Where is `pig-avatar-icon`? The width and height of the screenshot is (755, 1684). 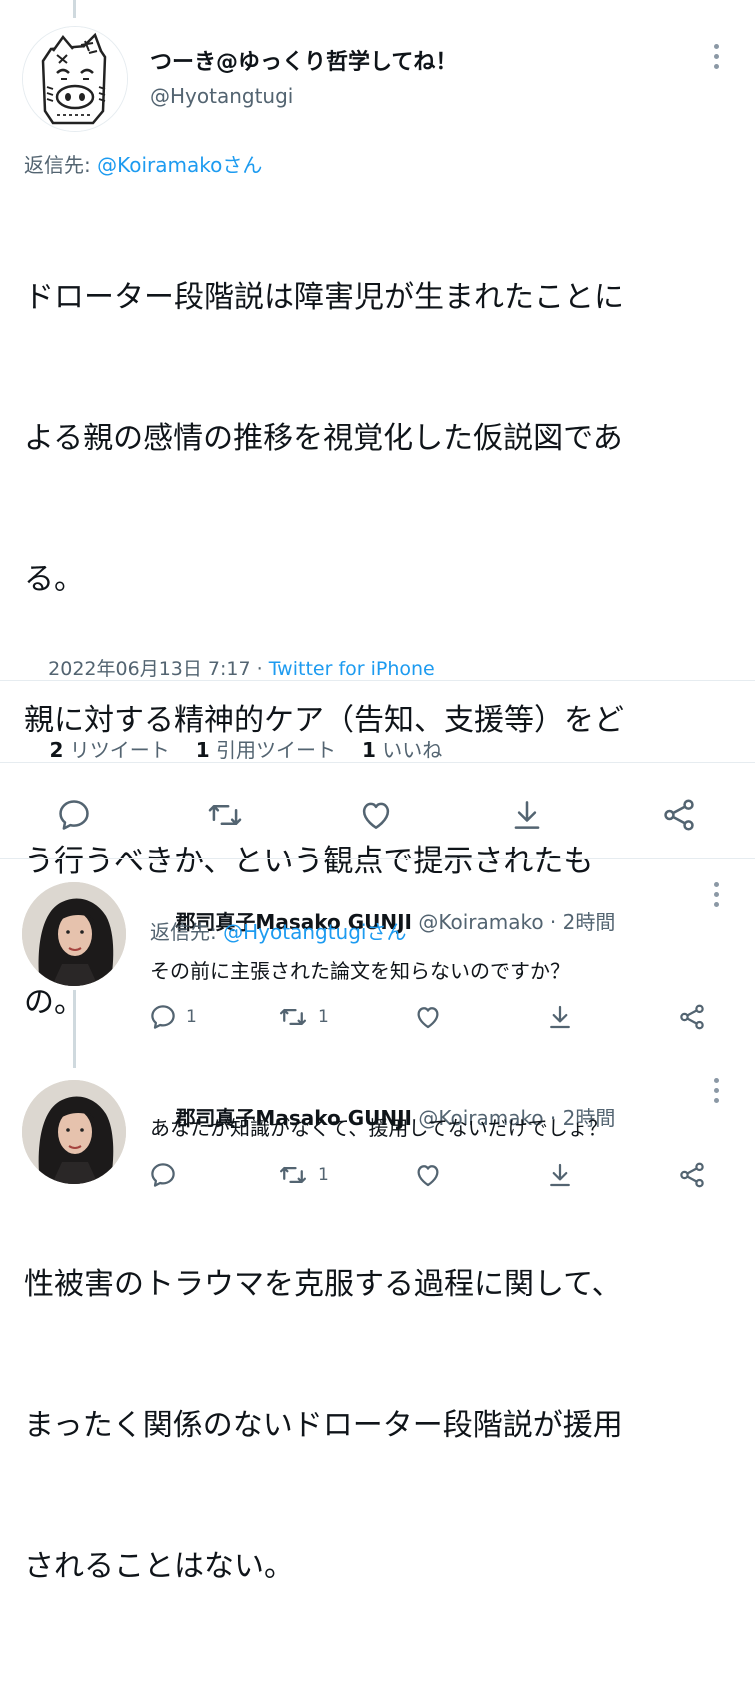 pig-avatar-icon is located at coordinates (75, 79).